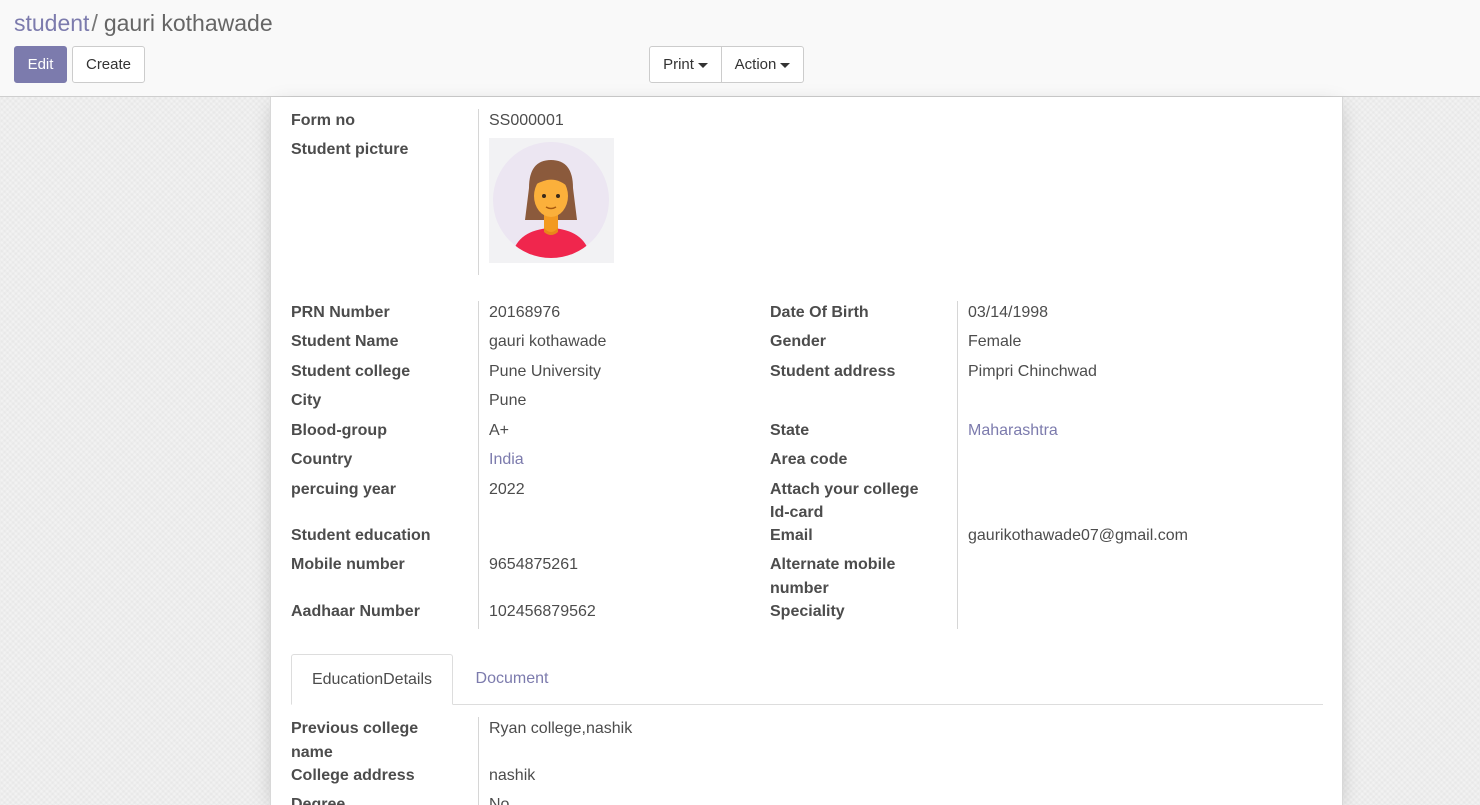 This screenshot has height=805, width=1480. Describe the element at coordinates (343, 489) in the screenshot. I see `percuing-year-label: percuing year` at that location.